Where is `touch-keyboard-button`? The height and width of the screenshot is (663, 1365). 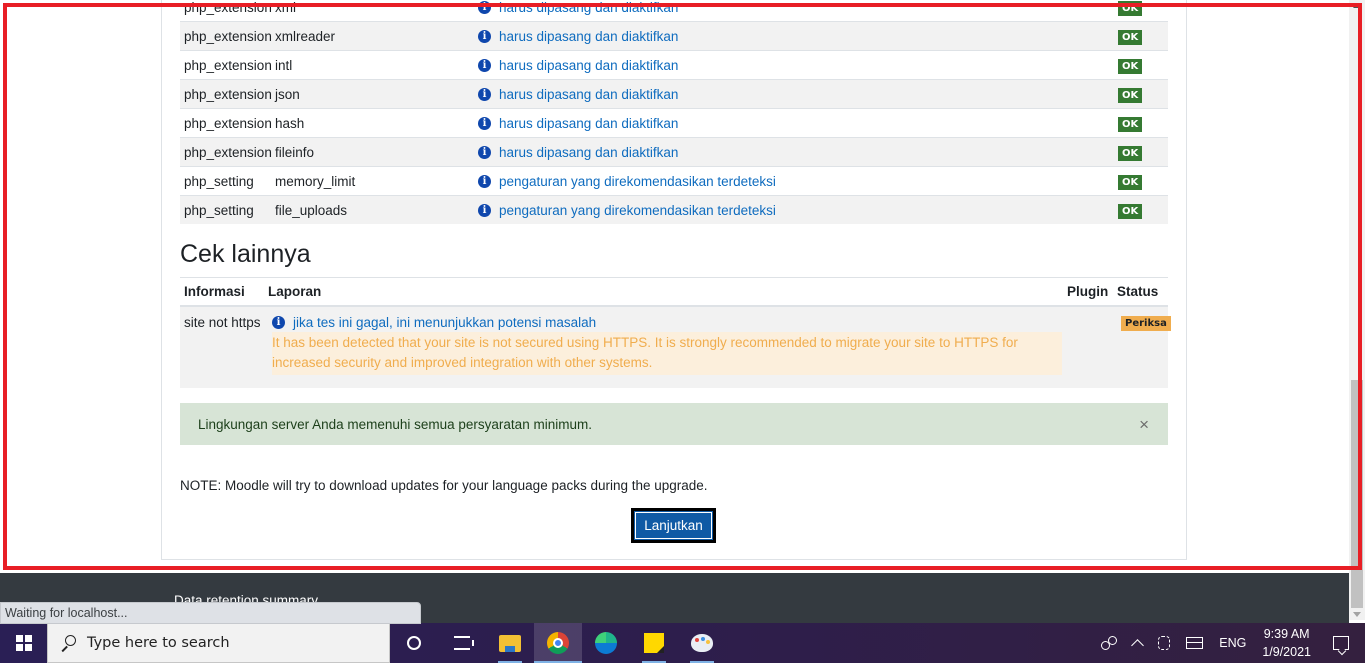 touch-keyboard-button is located at coordinates (1194, 643).